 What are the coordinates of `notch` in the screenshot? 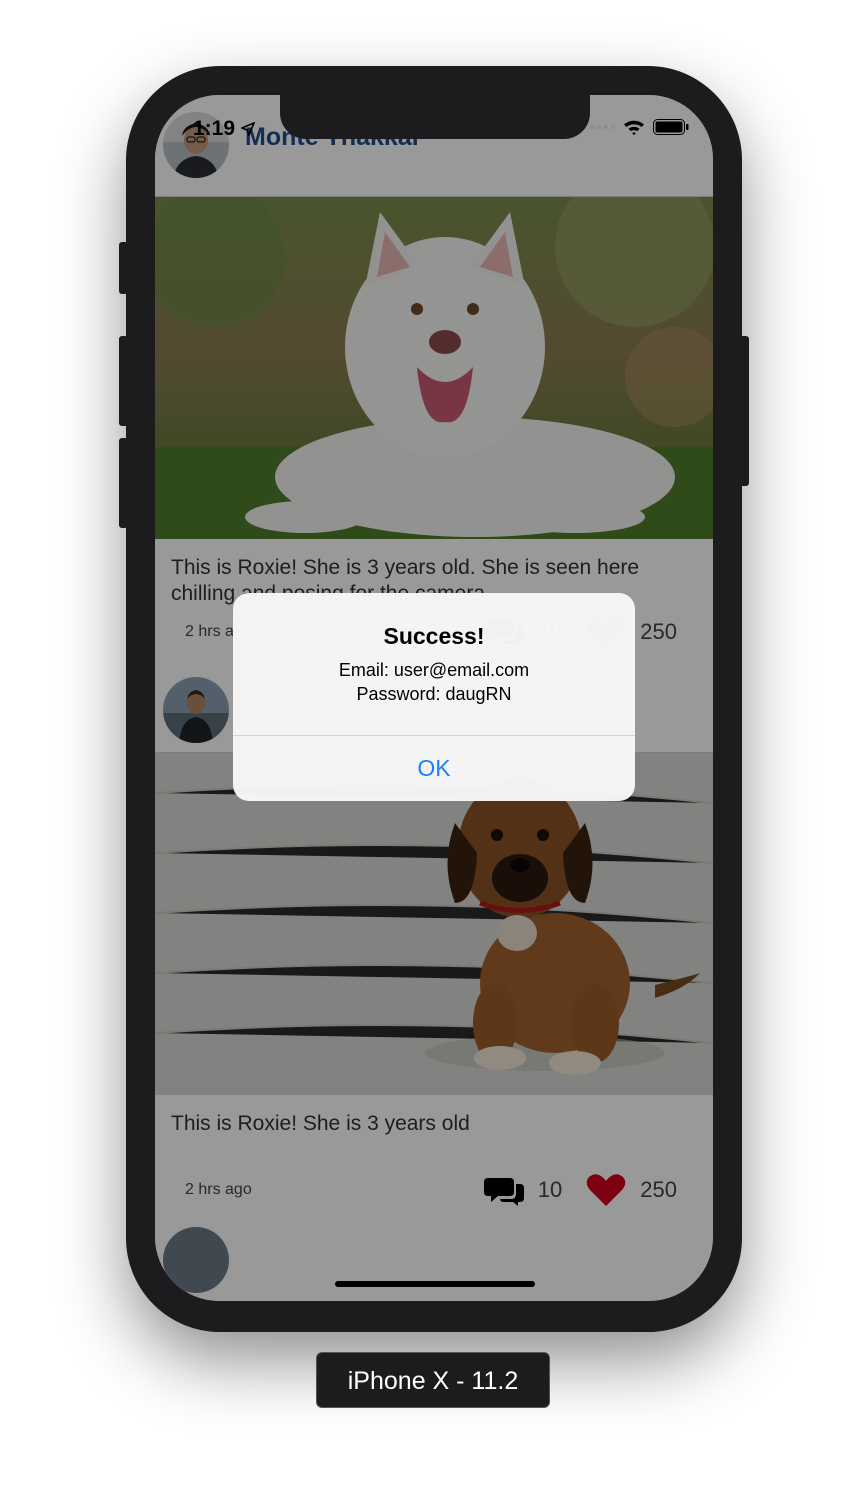 It's located at (435, 117).